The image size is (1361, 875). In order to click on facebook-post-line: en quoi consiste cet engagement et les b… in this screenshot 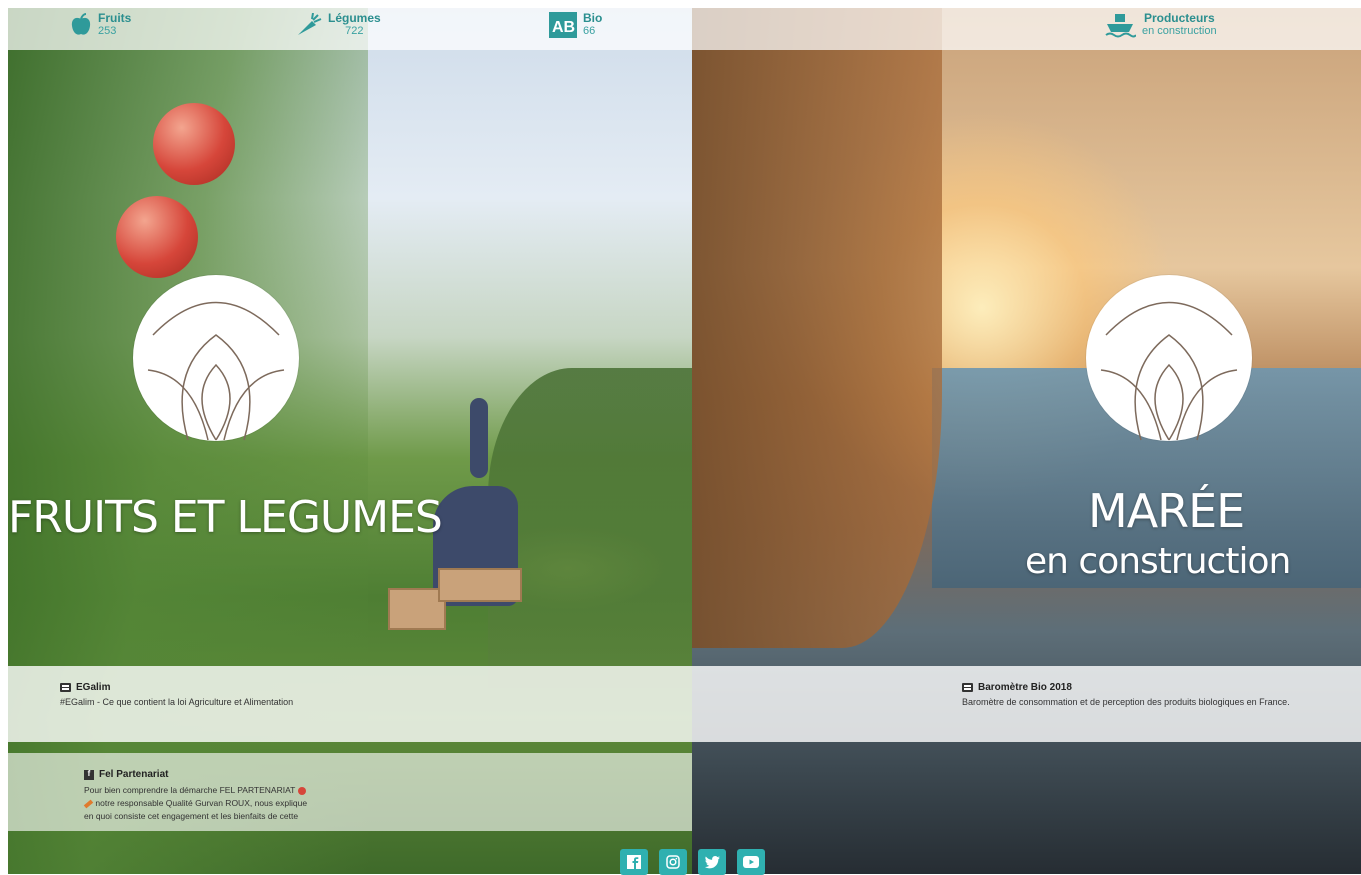, I will do `click(191, 816)`.